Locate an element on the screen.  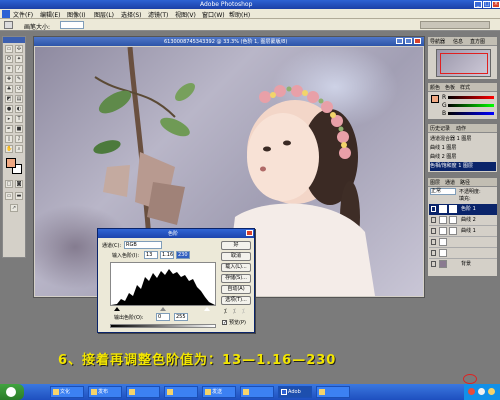
notes-tool-icon: ▯ is located at coordinates (9, 139).